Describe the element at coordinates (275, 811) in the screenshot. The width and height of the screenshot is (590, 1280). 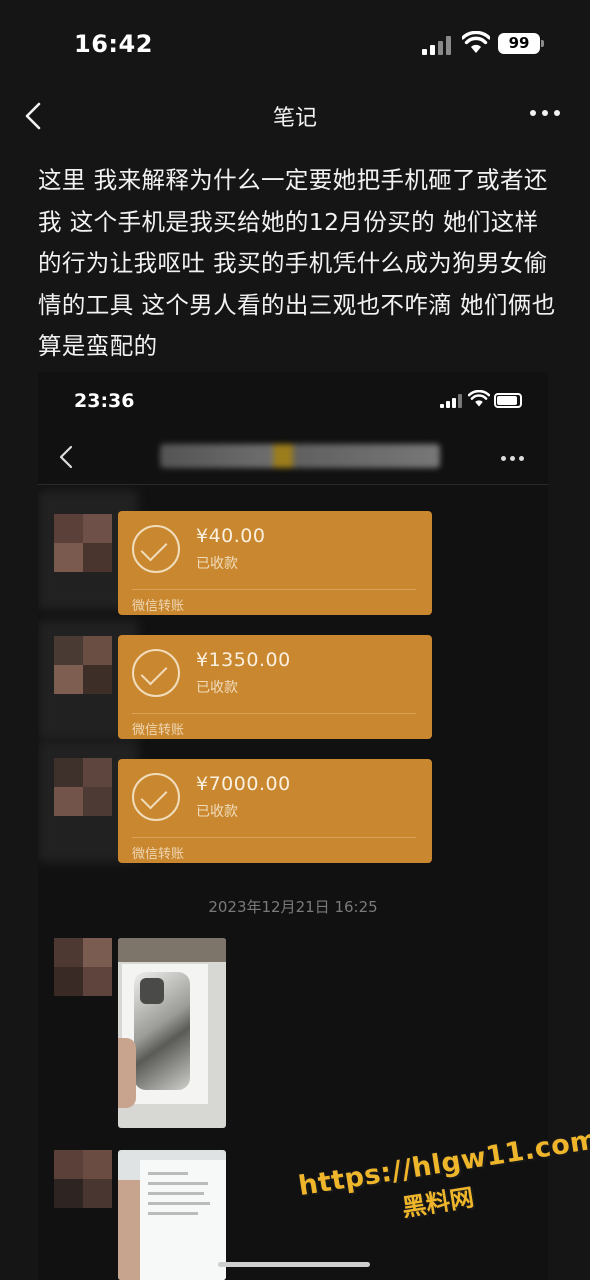
I see `transfer-bubble: ¥7000.00 已收款 微信转账` at that location.